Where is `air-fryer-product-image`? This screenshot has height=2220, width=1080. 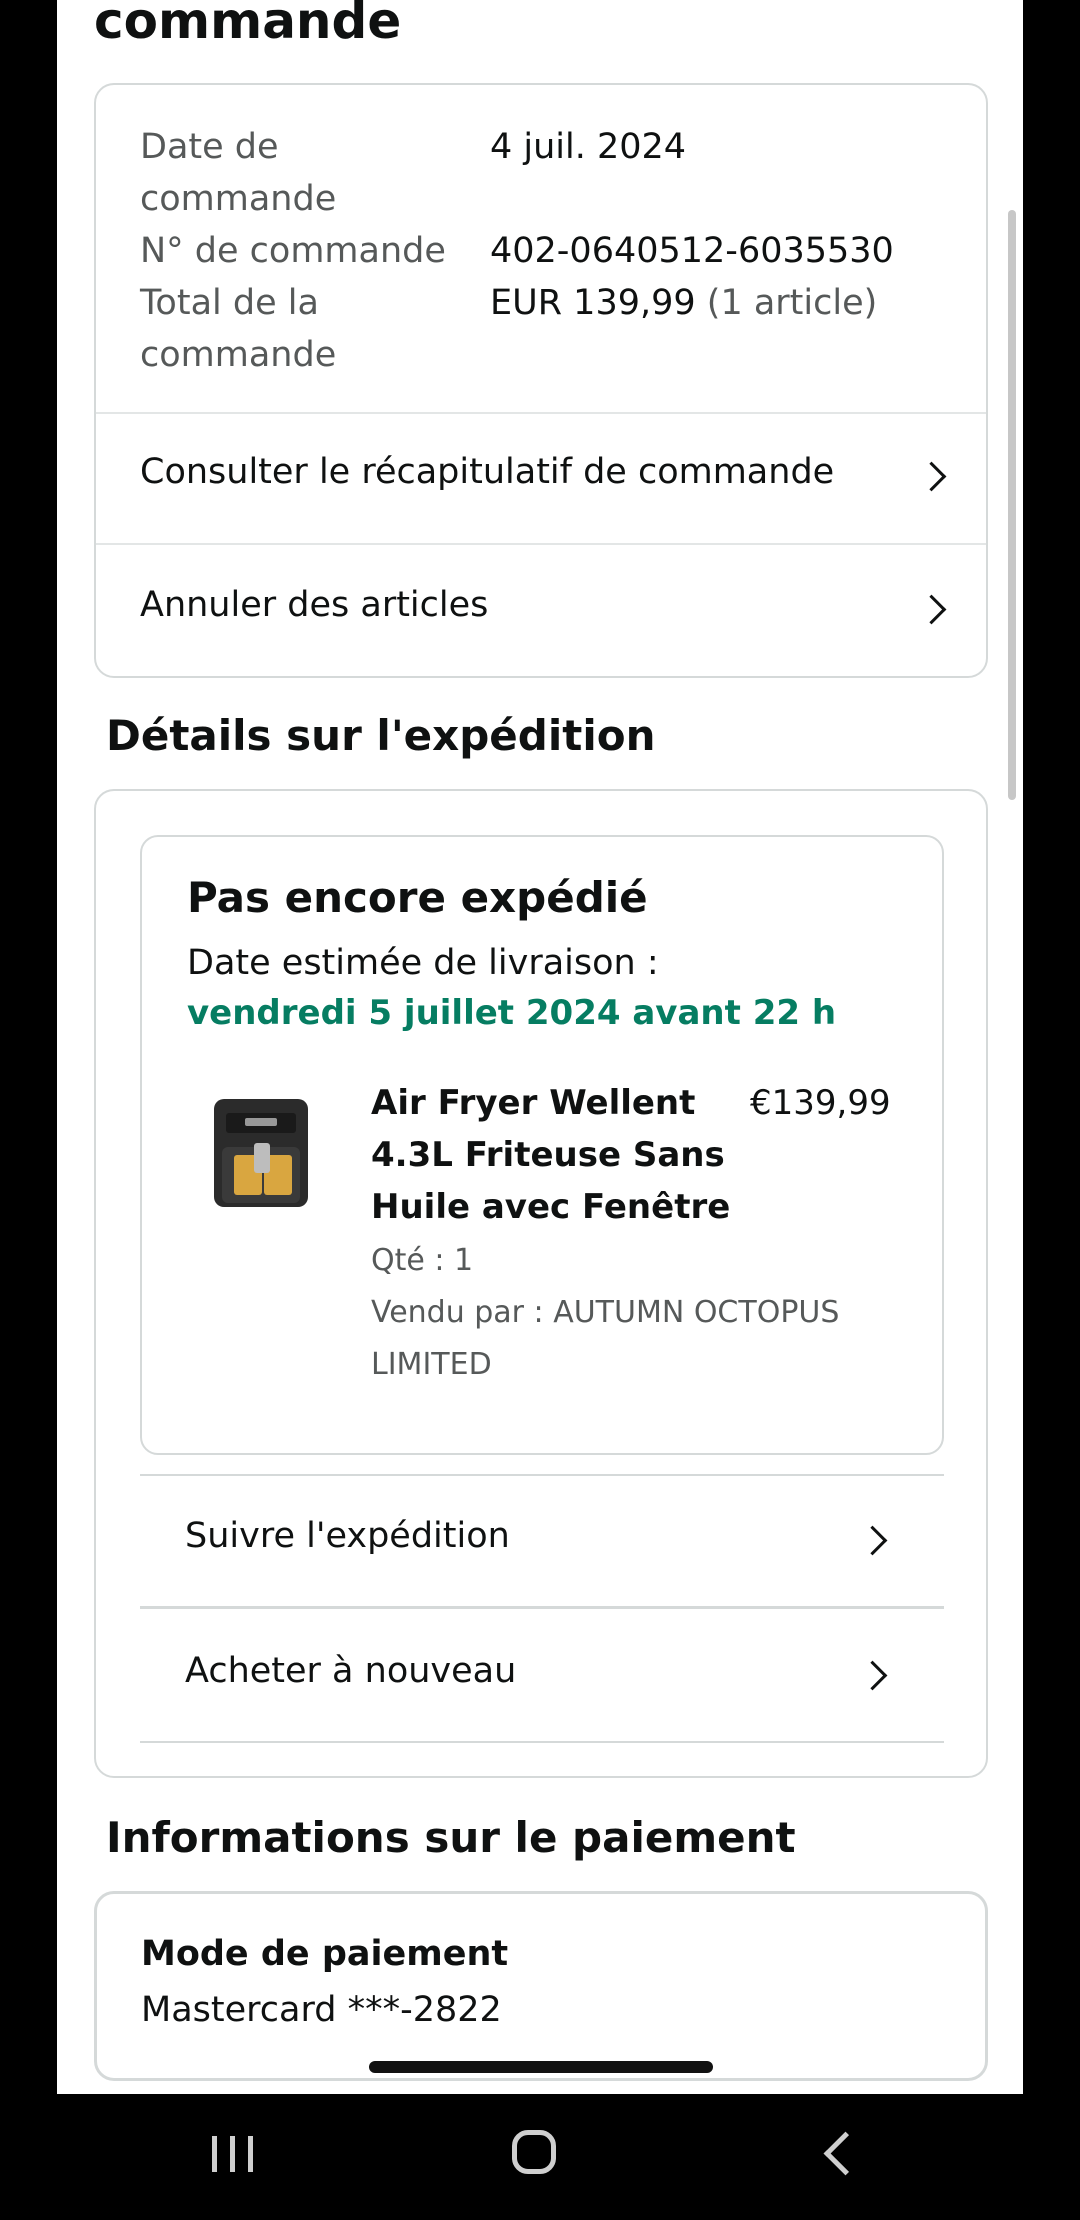
air-fryer-product-image is located at coordinates (262, 1155).